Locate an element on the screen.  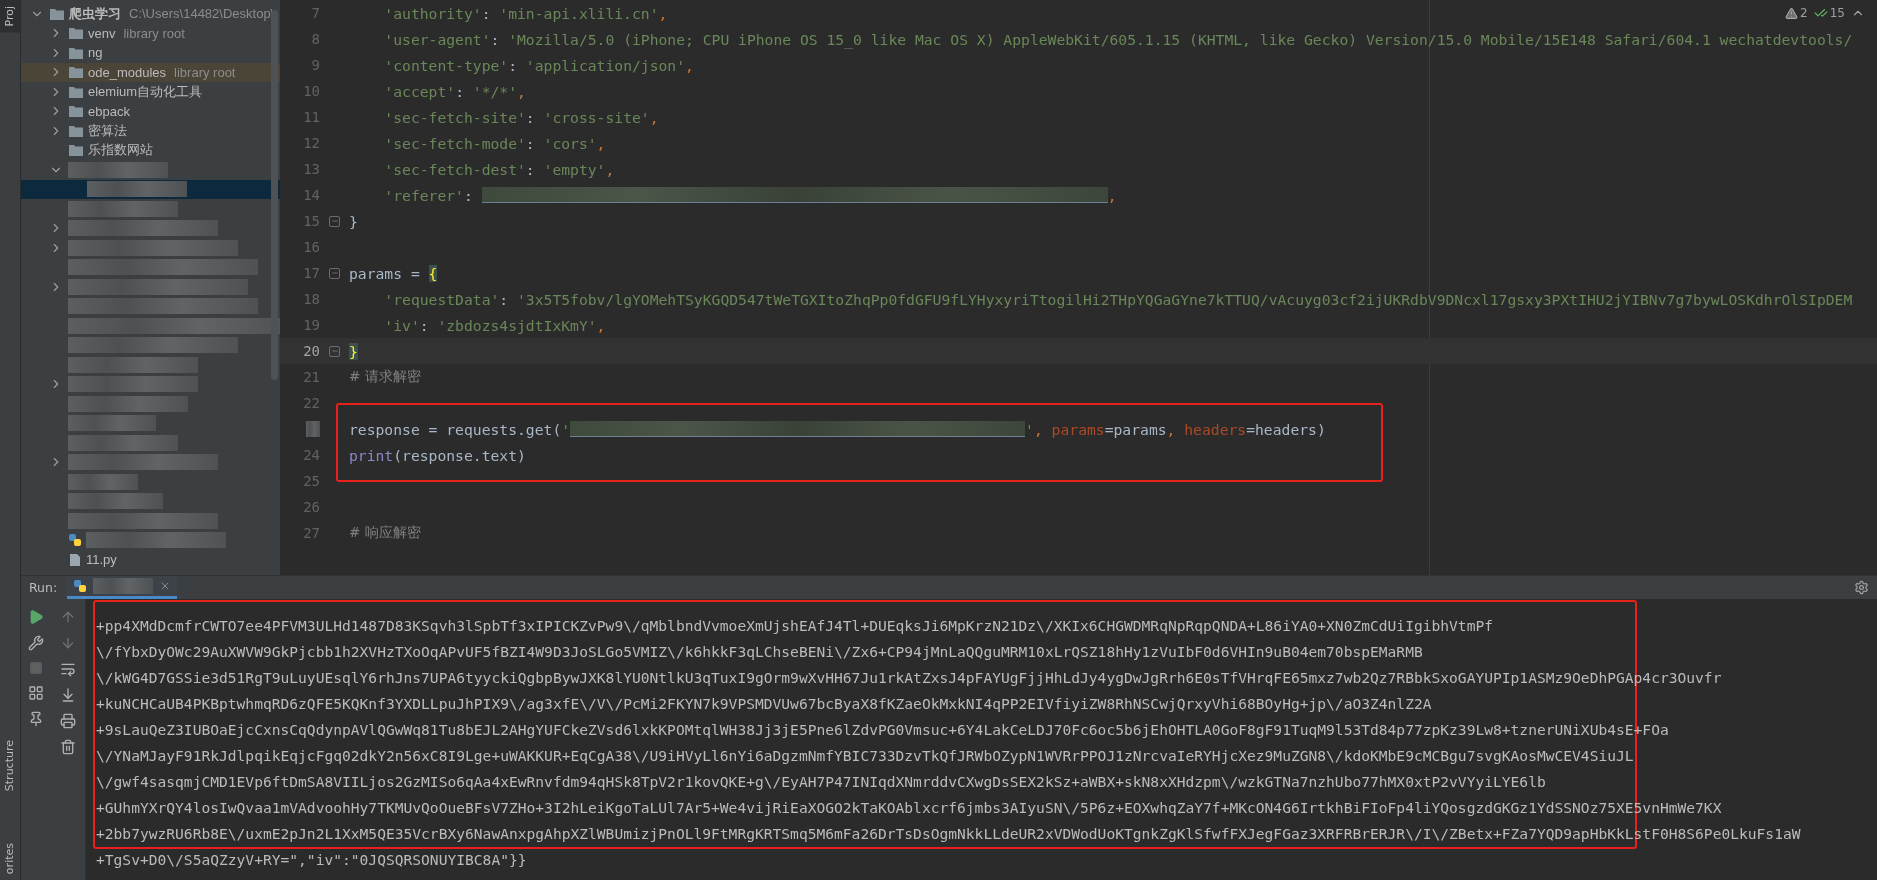
code-line: 'sec-fetch-dest': 'empty', is located at coordinates (499, 169).